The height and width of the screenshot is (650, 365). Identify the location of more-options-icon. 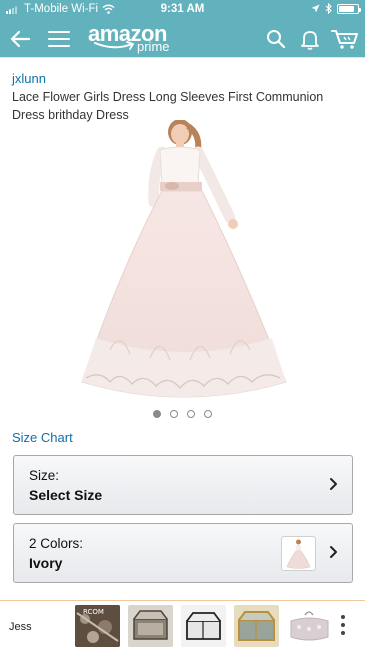
(343, 626).